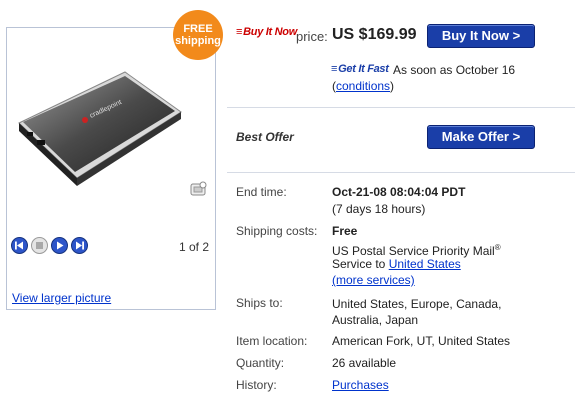 This screenshot has width=575, height=407. What do you see at coordinates (19, 245) in the screenshot?
I see `first-image-icon` at bounding box center [19, 245].